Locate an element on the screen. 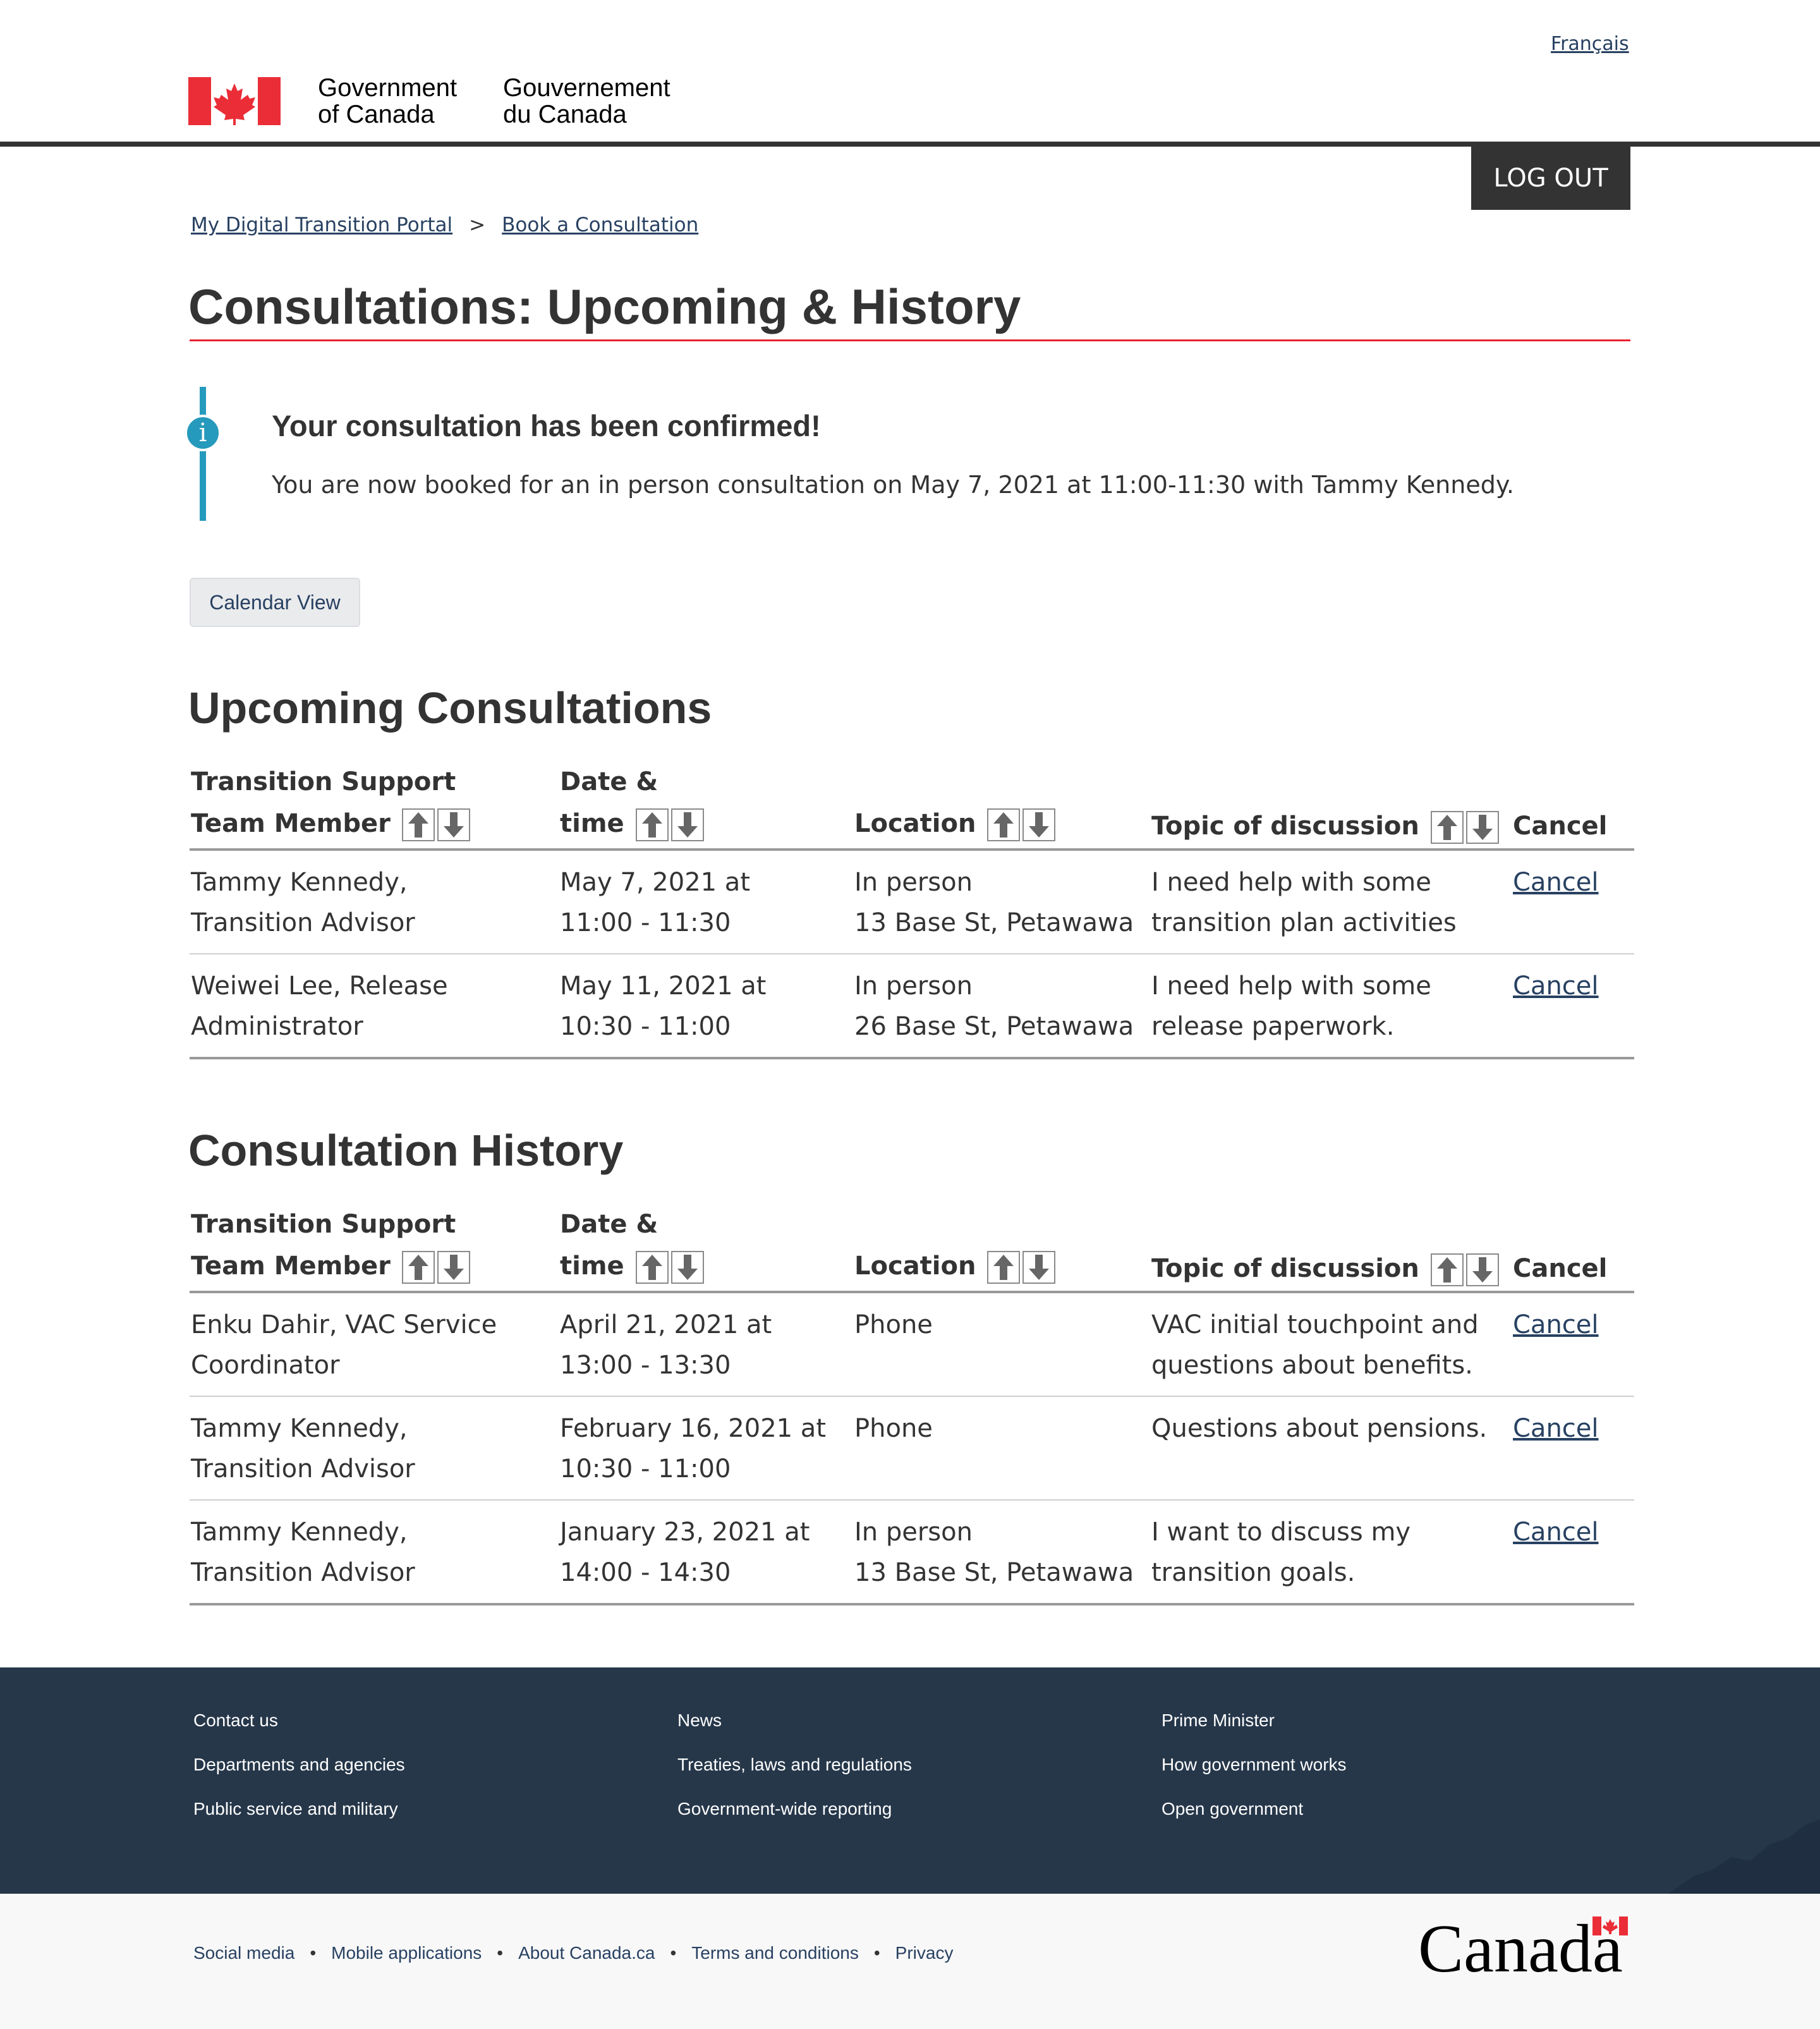 Image resolution: width=1820 pixels, height=2029 pixels. column-header-cancel: Cancel is located at coordinates (1560, 1268).